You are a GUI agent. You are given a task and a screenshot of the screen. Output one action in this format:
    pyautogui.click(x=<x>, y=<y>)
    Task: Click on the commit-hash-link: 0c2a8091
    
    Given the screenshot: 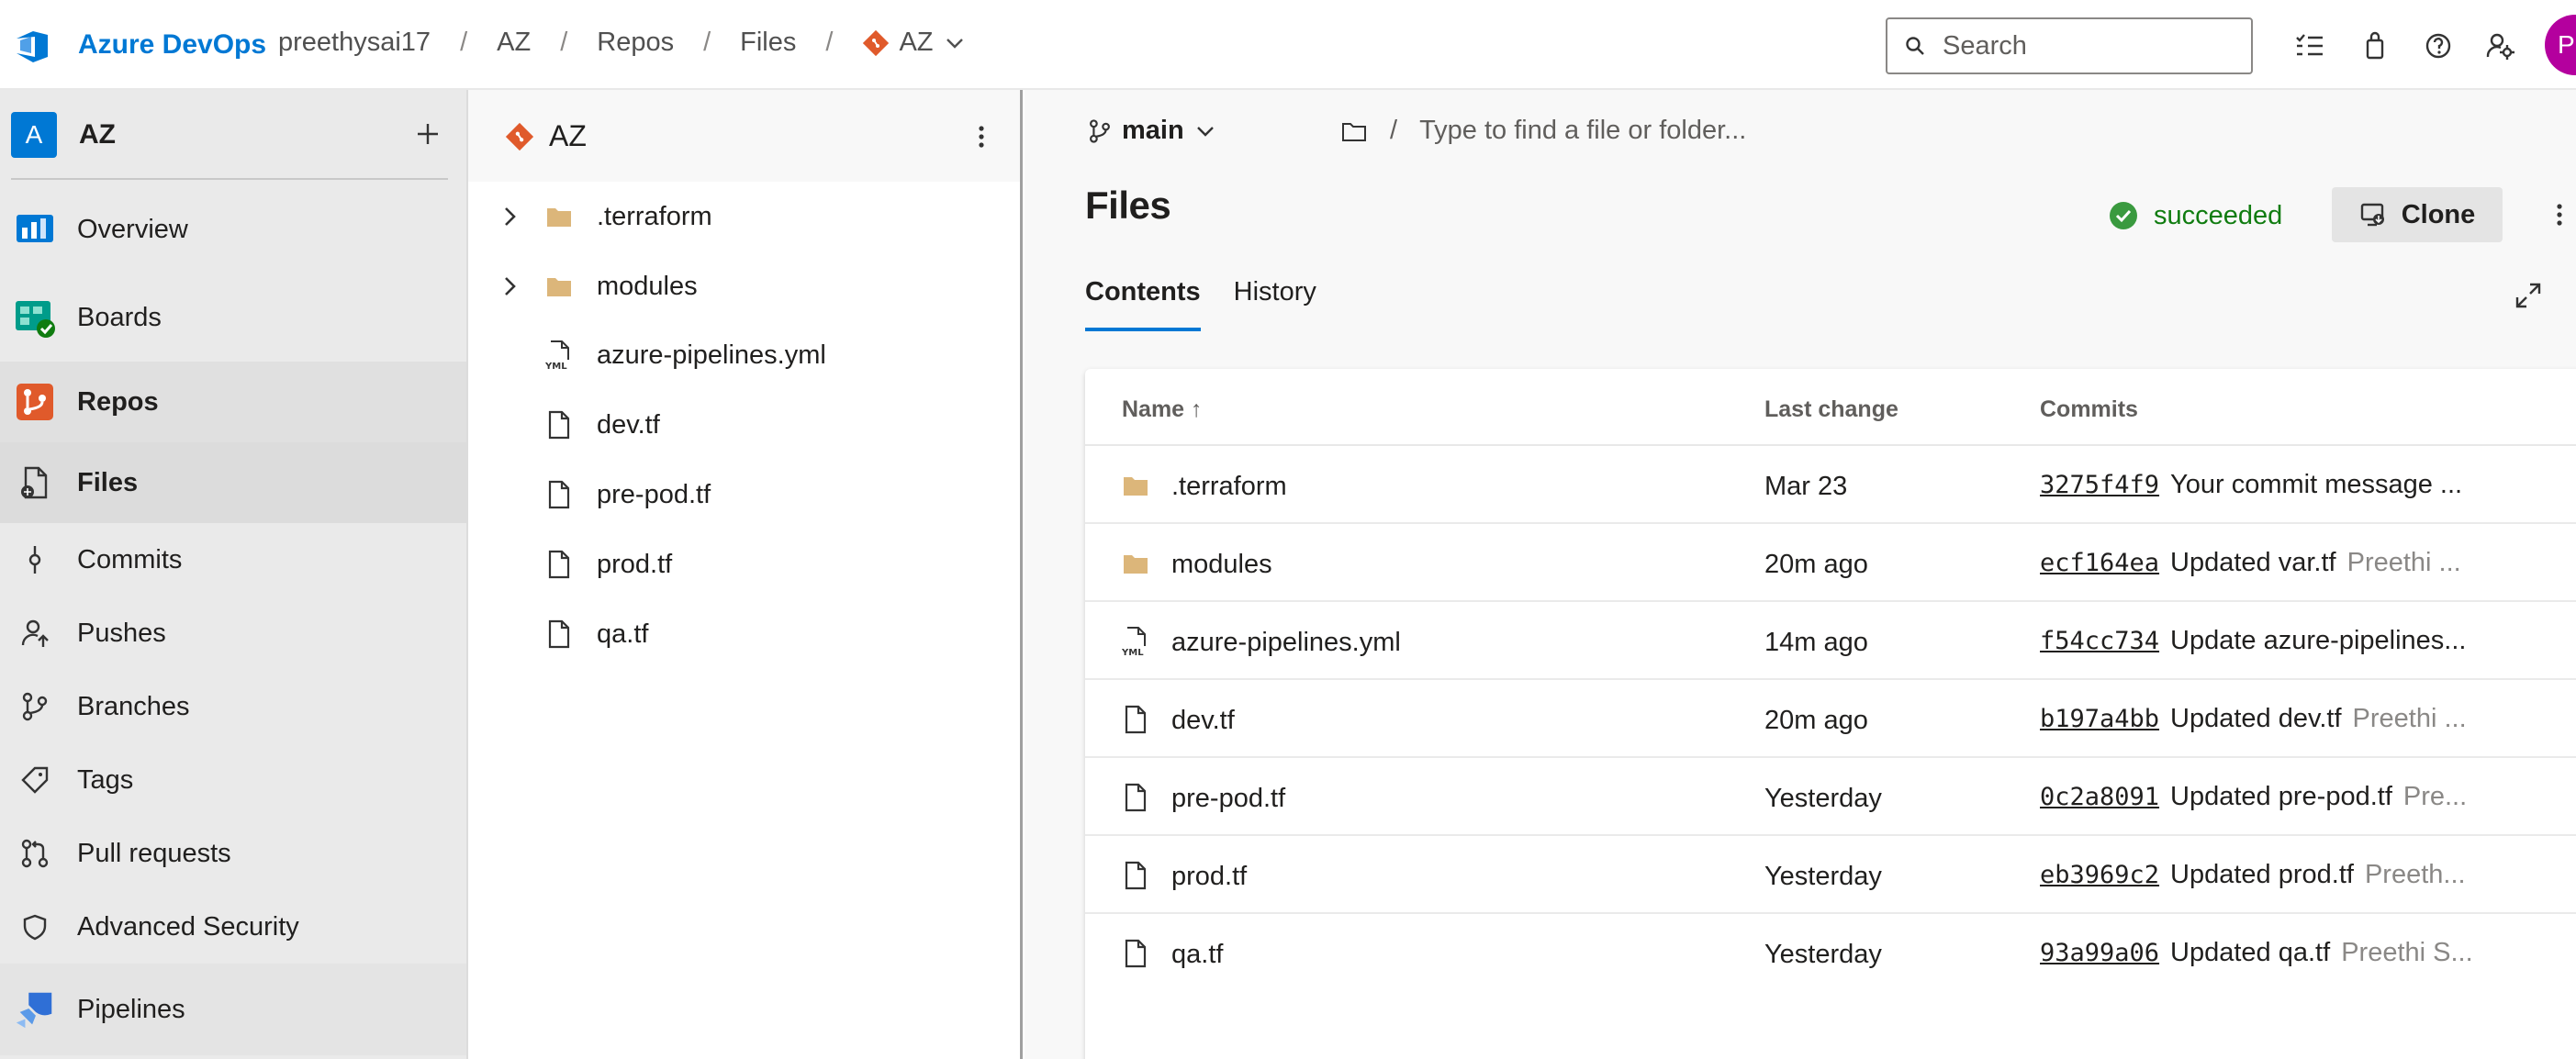 What is the action you would take?
    pyautogui.click(x=2099, y=797)
    